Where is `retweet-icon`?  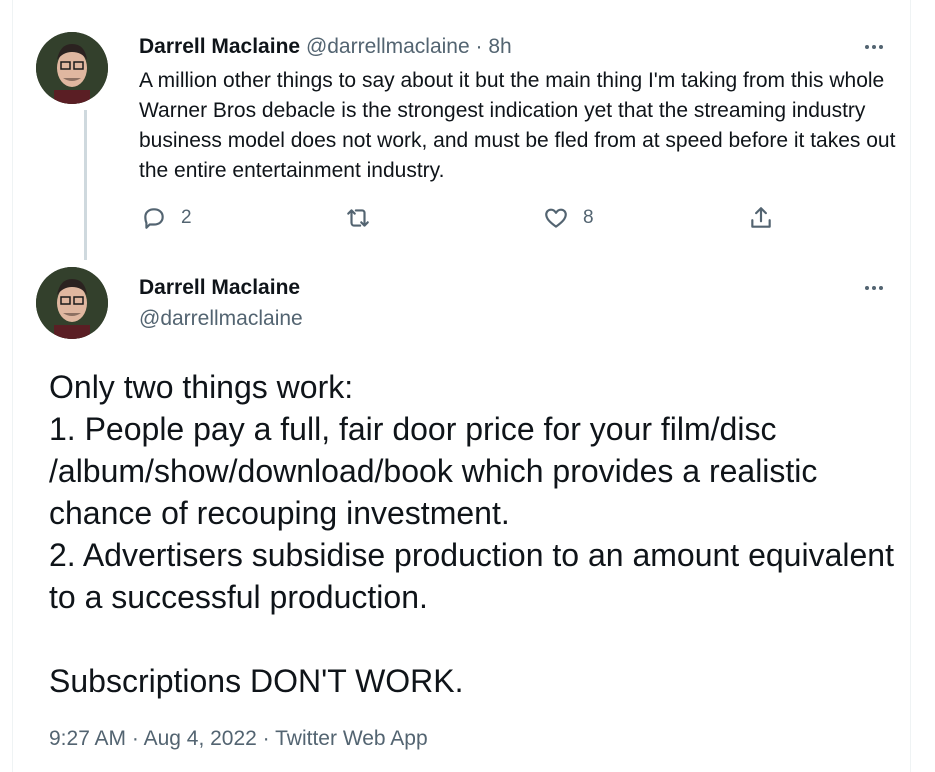
retweet-icon is located at coordinates (358, 218).